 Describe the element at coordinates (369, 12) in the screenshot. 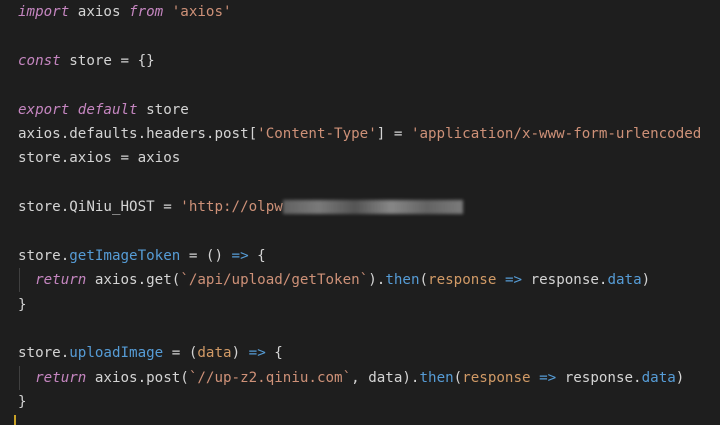

I see `code-line: import axios from 'axios'` at that location.